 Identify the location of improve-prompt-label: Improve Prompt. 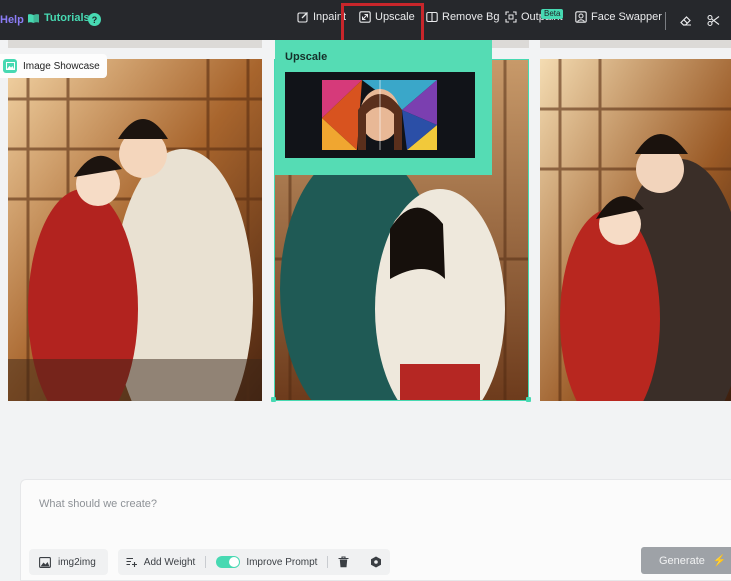
(282, 562).